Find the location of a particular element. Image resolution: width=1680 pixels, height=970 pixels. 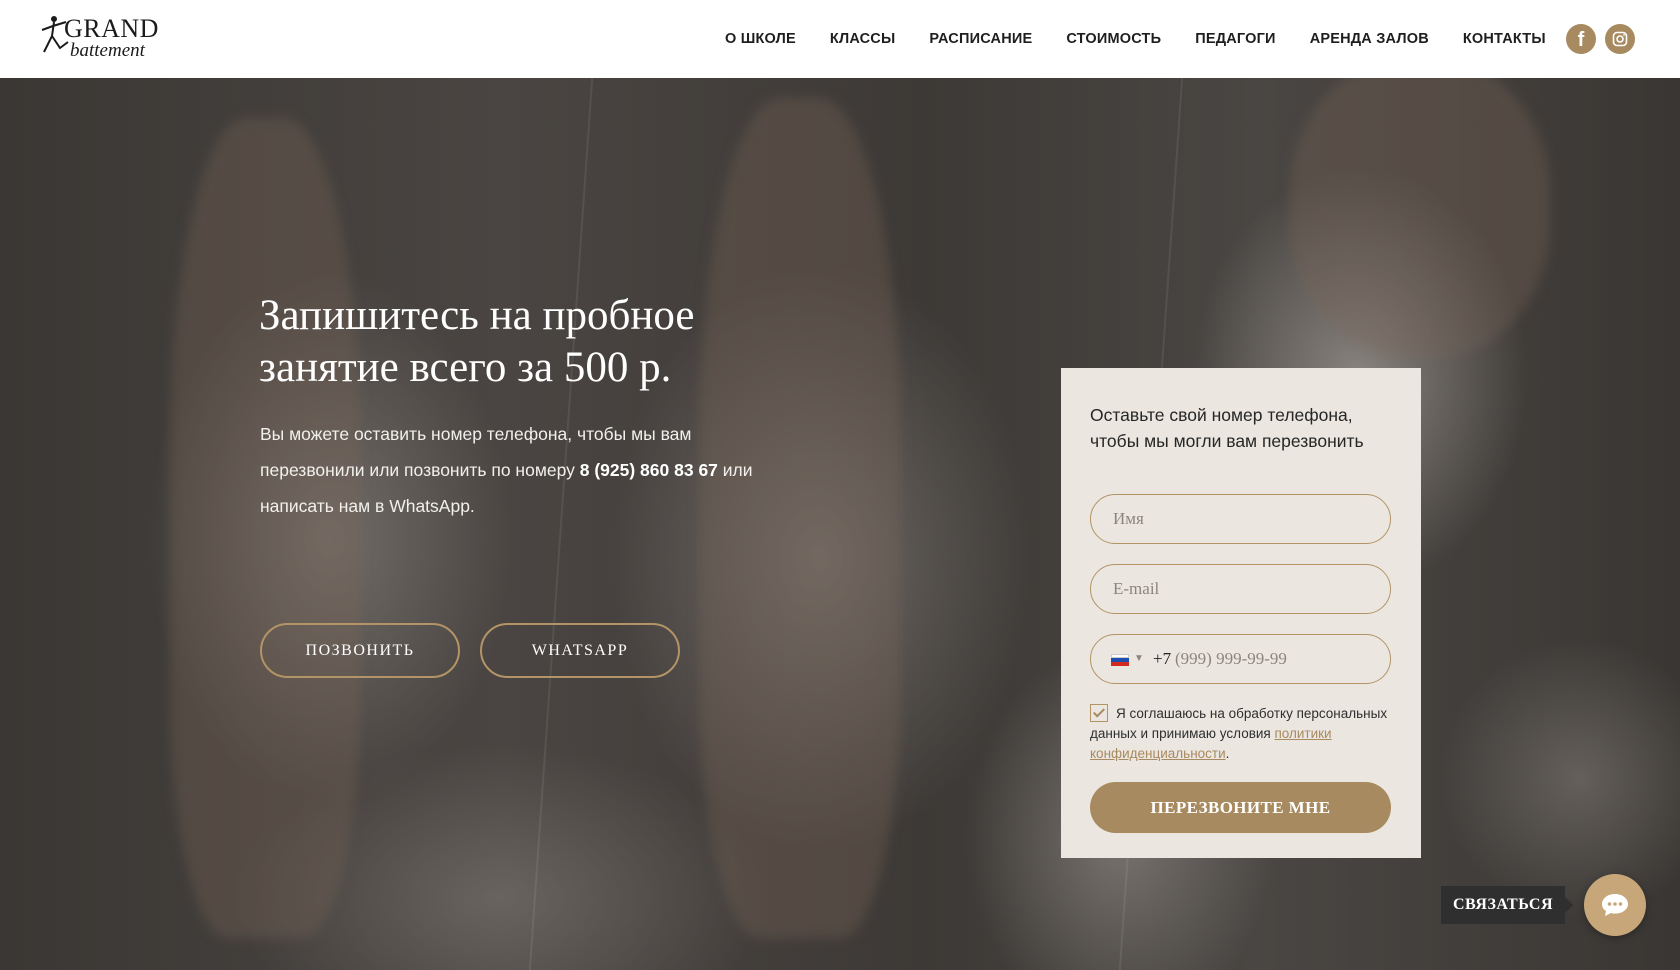

phone-input is located at coordinates (1275, 659).